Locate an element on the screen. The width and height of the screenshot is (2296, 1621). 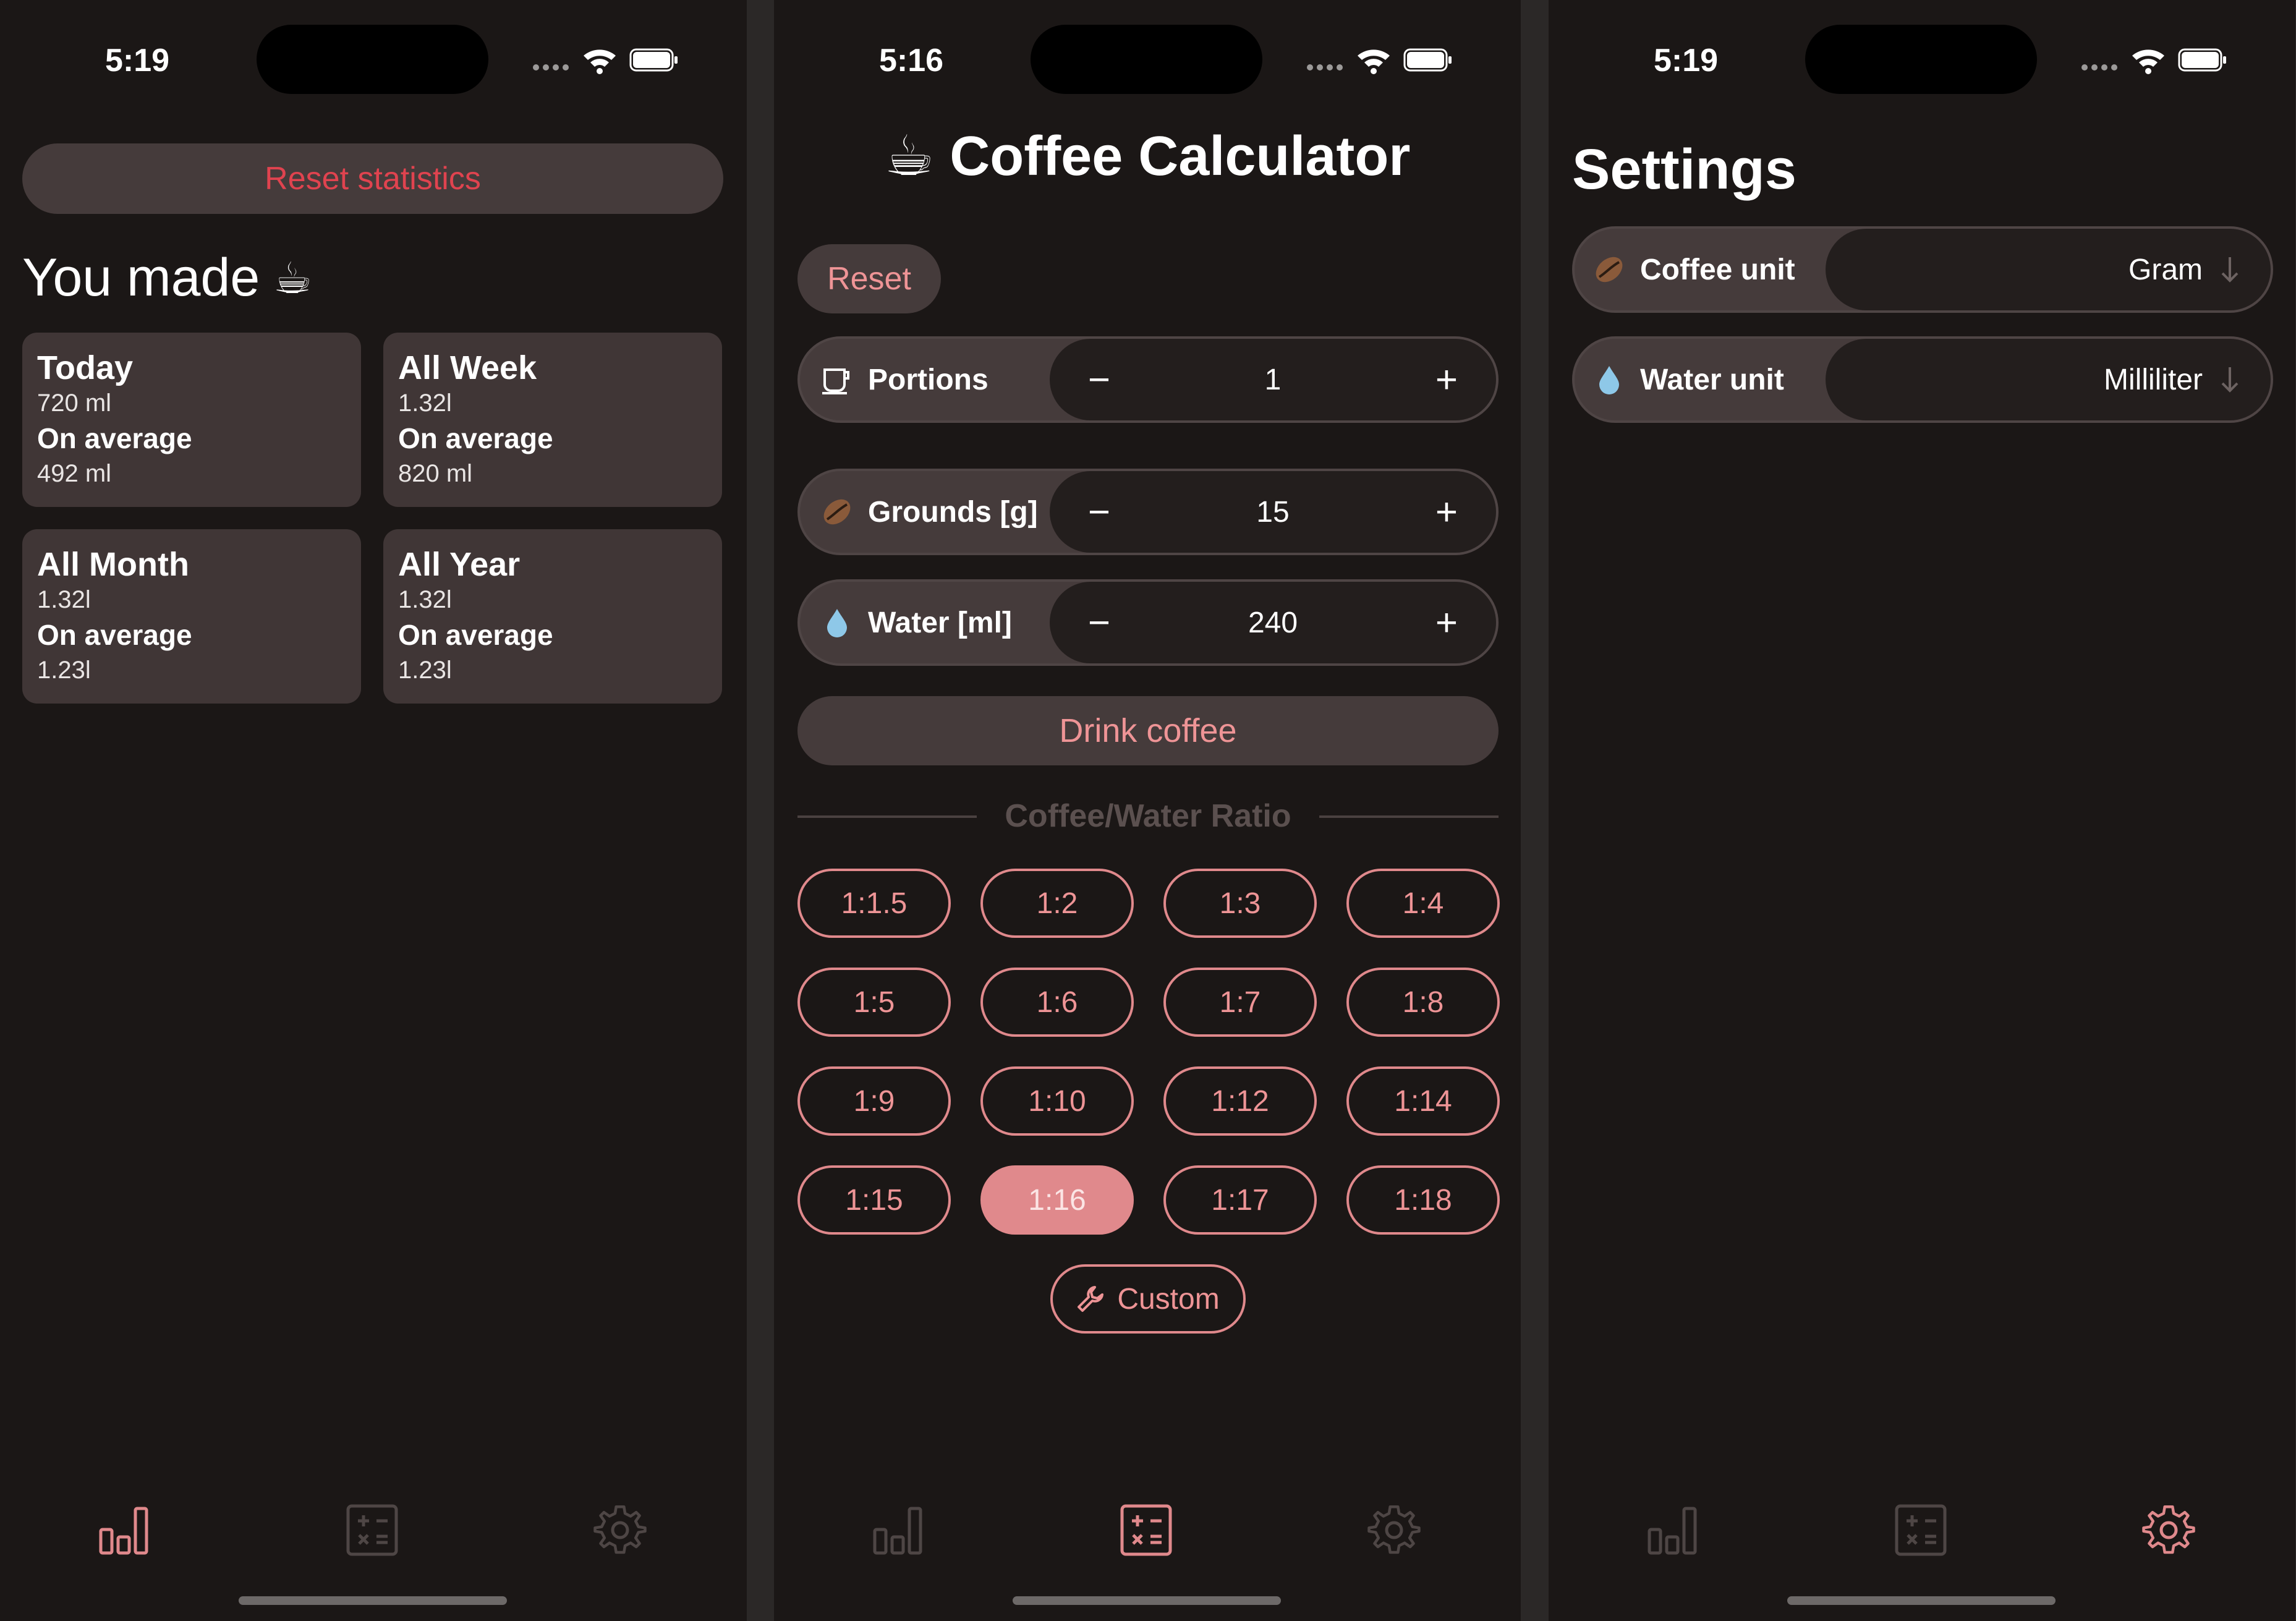
ratio-button: 1:8 is located at coordinates (1423, 1002).